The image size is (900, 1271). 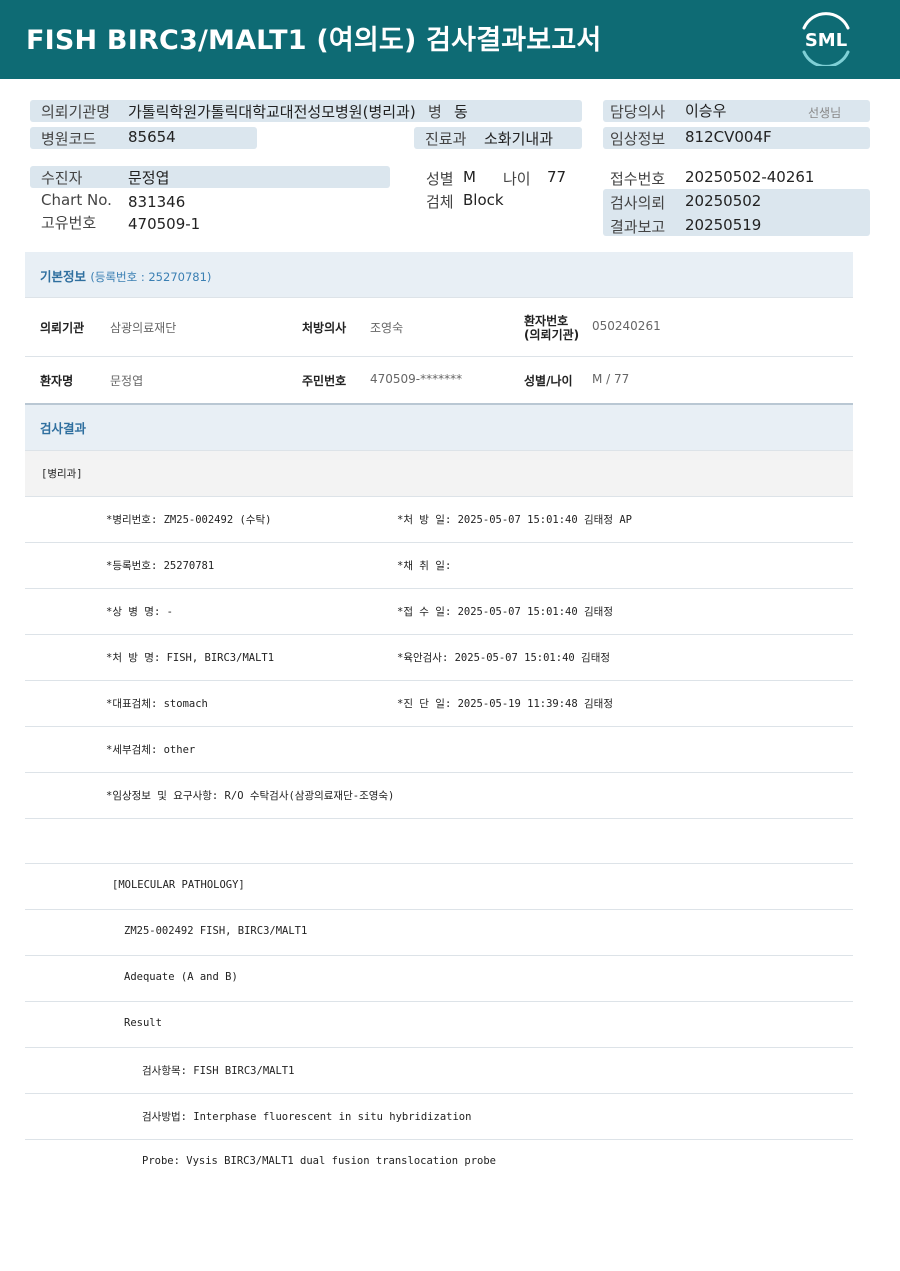 What do you see at coordinates (638, 203) in the screenshot?
I see `request-label: 검사의뢰` at bounding box center [638, 203].